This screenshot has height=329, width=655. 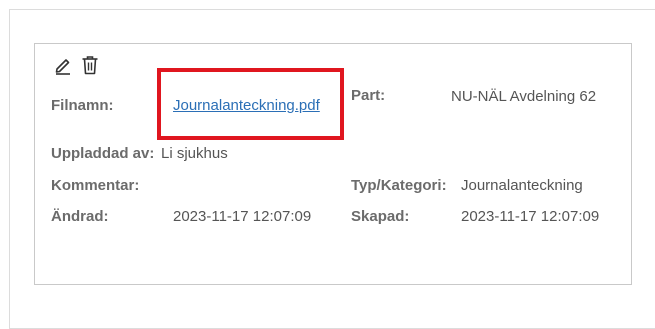 I want to click on trash-icon, so click(x=90, y=65).